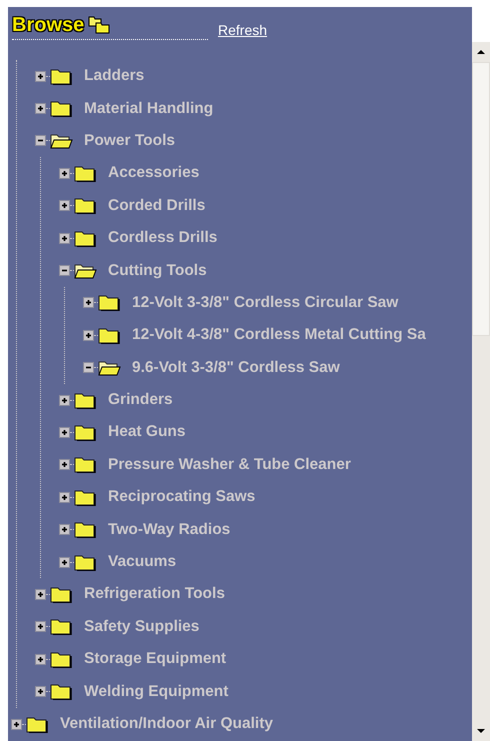 This screenshot has height=741, width=490. I want to click on tree-item: Cutting Tools, so click(157, 271).